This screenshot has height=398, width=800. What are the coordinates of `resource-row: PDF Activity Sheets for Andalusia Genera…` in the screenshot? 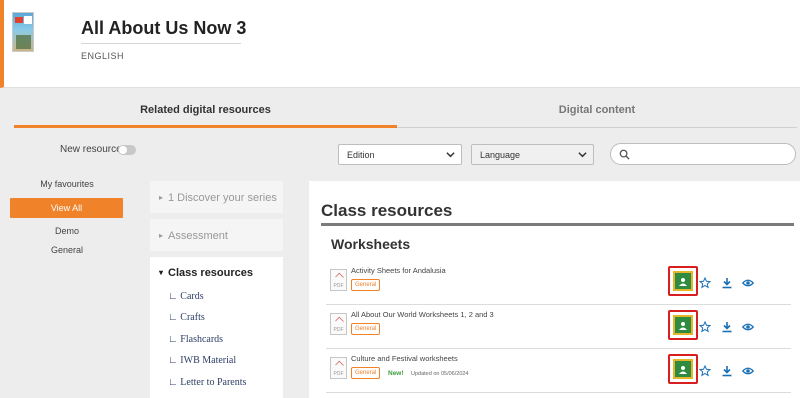 It's located at (558, 283).